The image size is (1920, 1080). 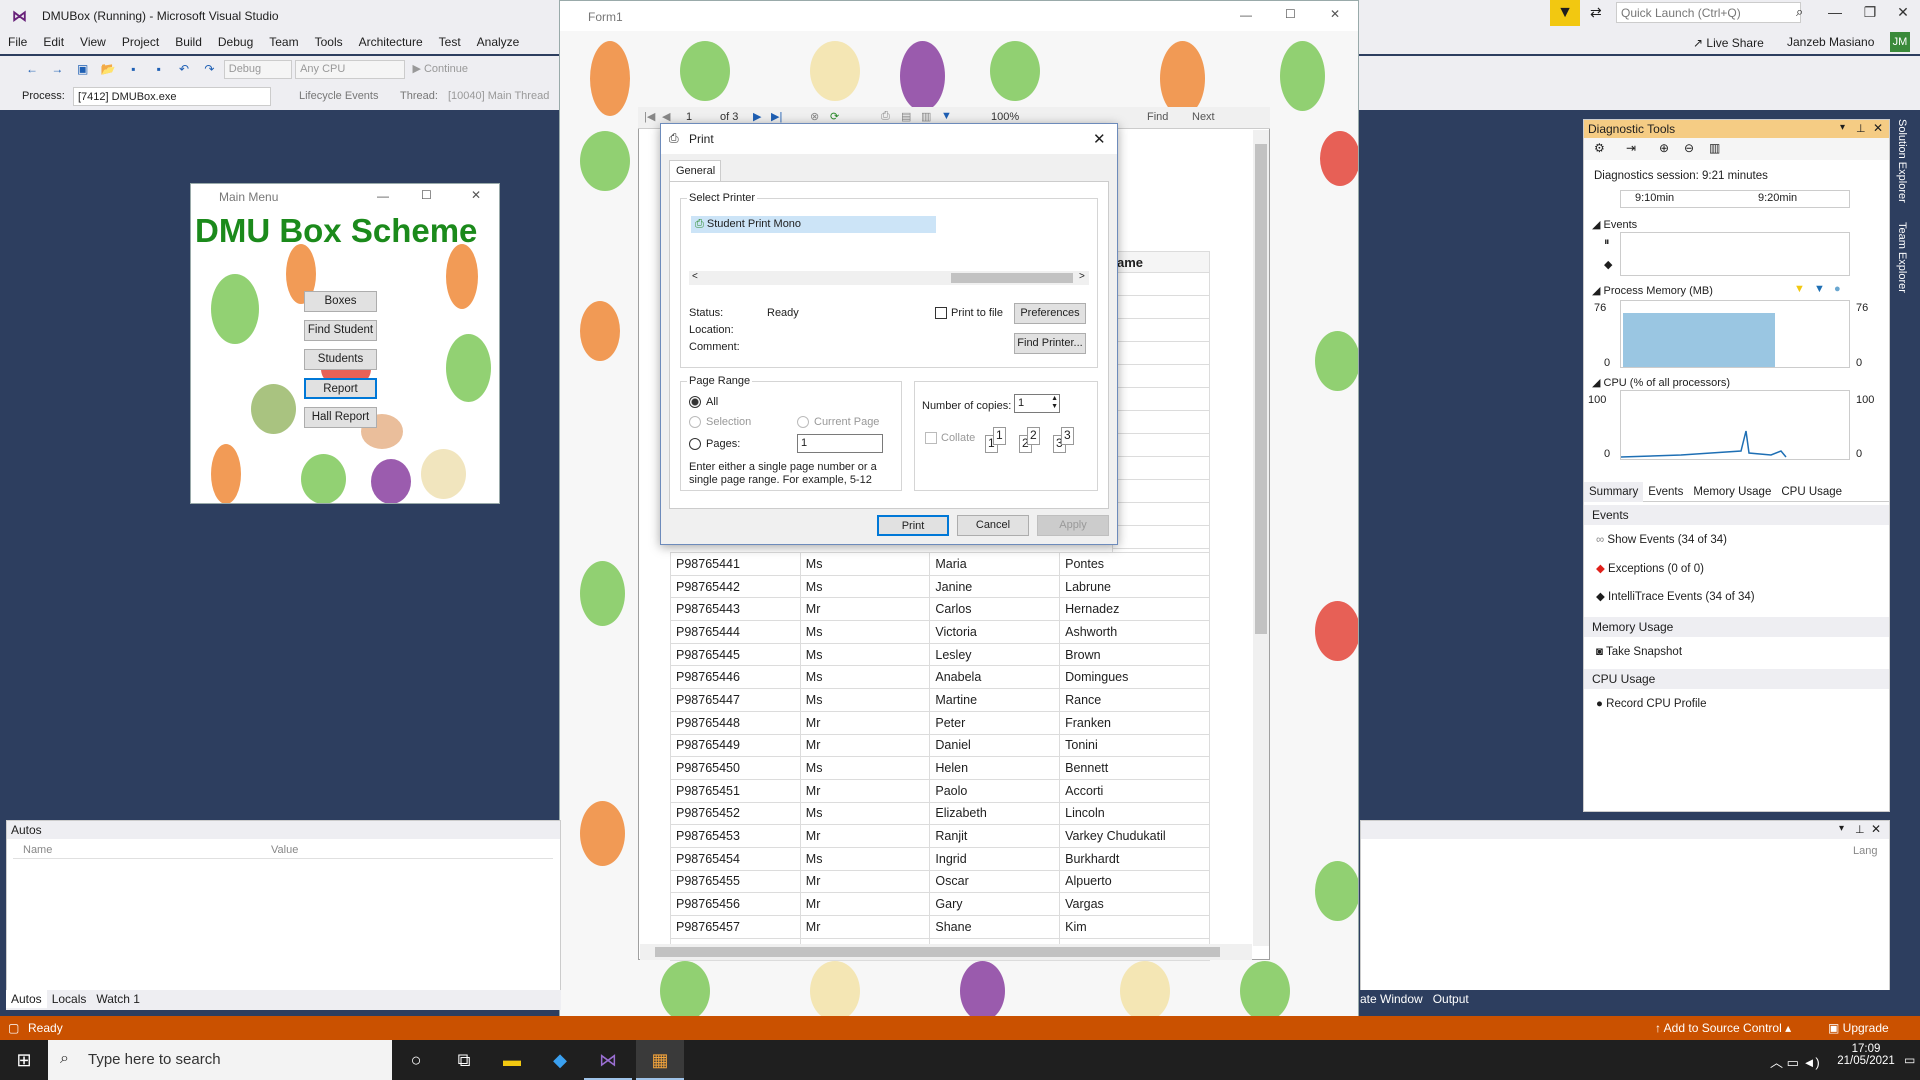 I want to click on taskbar-clock: 17:09 21/05/2021, so click(x=1866, y=1055).